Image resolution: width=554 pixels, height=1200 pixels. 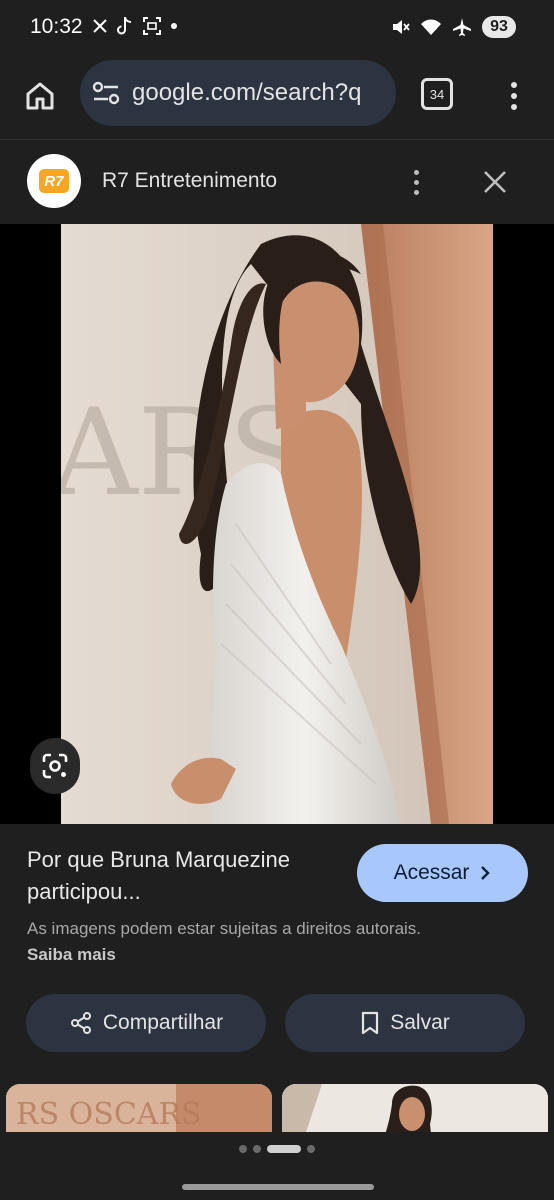 I want to click on screenshot-icon, so click(x=152, y=26).